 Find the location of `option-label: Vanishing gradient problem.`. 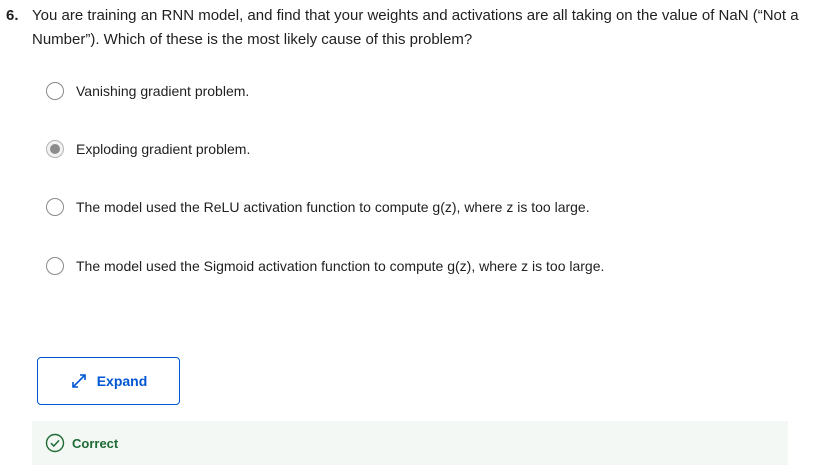

option-label: Vanishing gradient problem. is located at coordinates (163, 91).